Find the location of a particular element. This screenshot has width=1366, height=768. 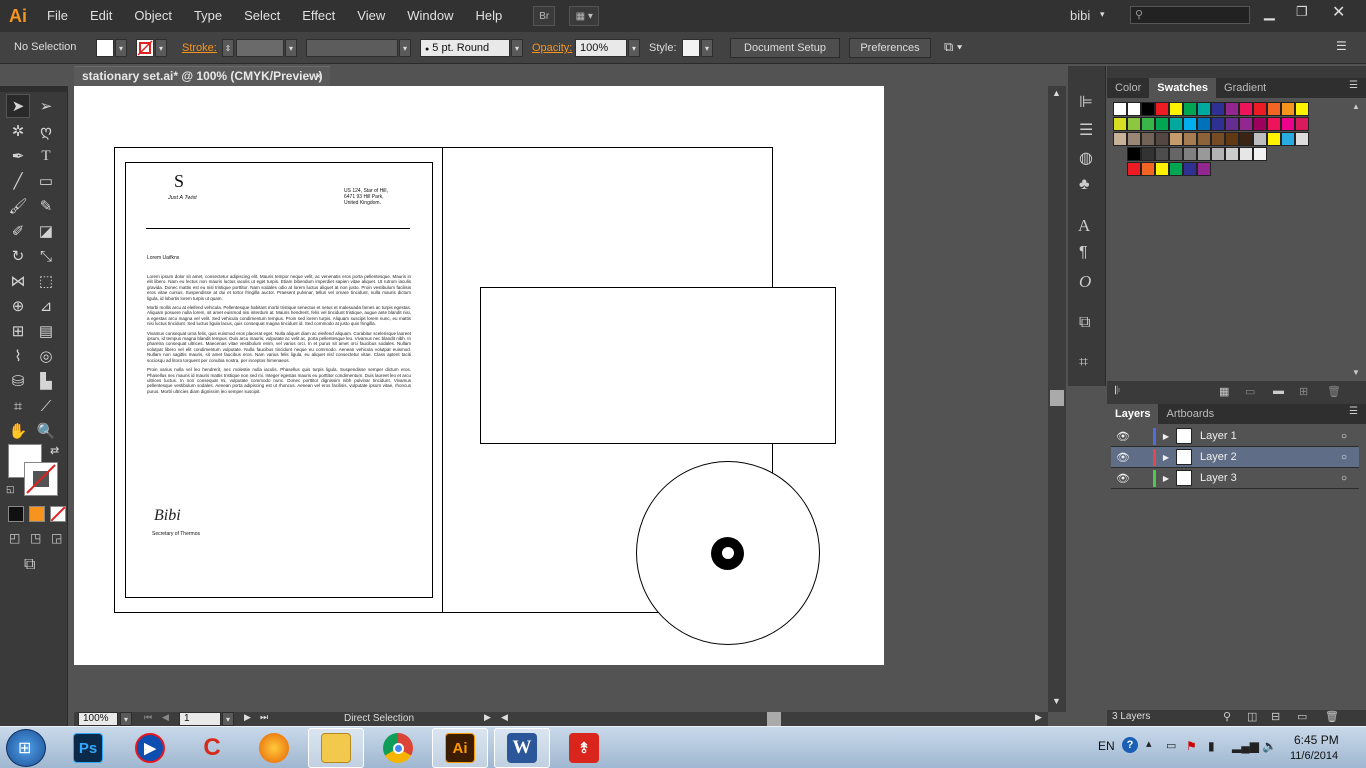

default-colors-icon: ◱ is located at coordinates (10, 489).